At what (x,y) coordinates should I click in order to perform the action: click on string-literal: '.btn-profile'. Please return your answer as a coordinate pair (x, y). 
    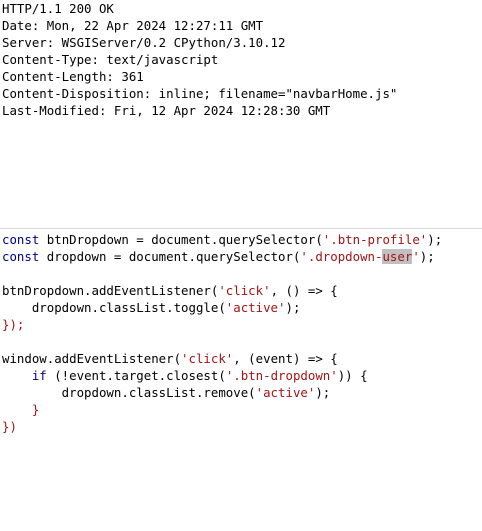
    Looking at the image, I should click on (375, 239).